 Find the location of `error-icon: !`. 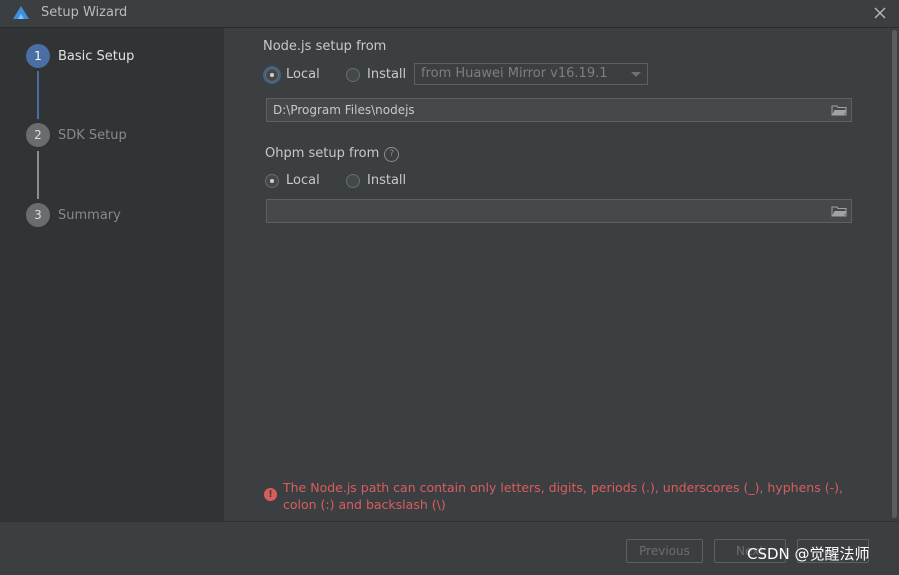

error-icon: ! is located at coordinates (270, 494).